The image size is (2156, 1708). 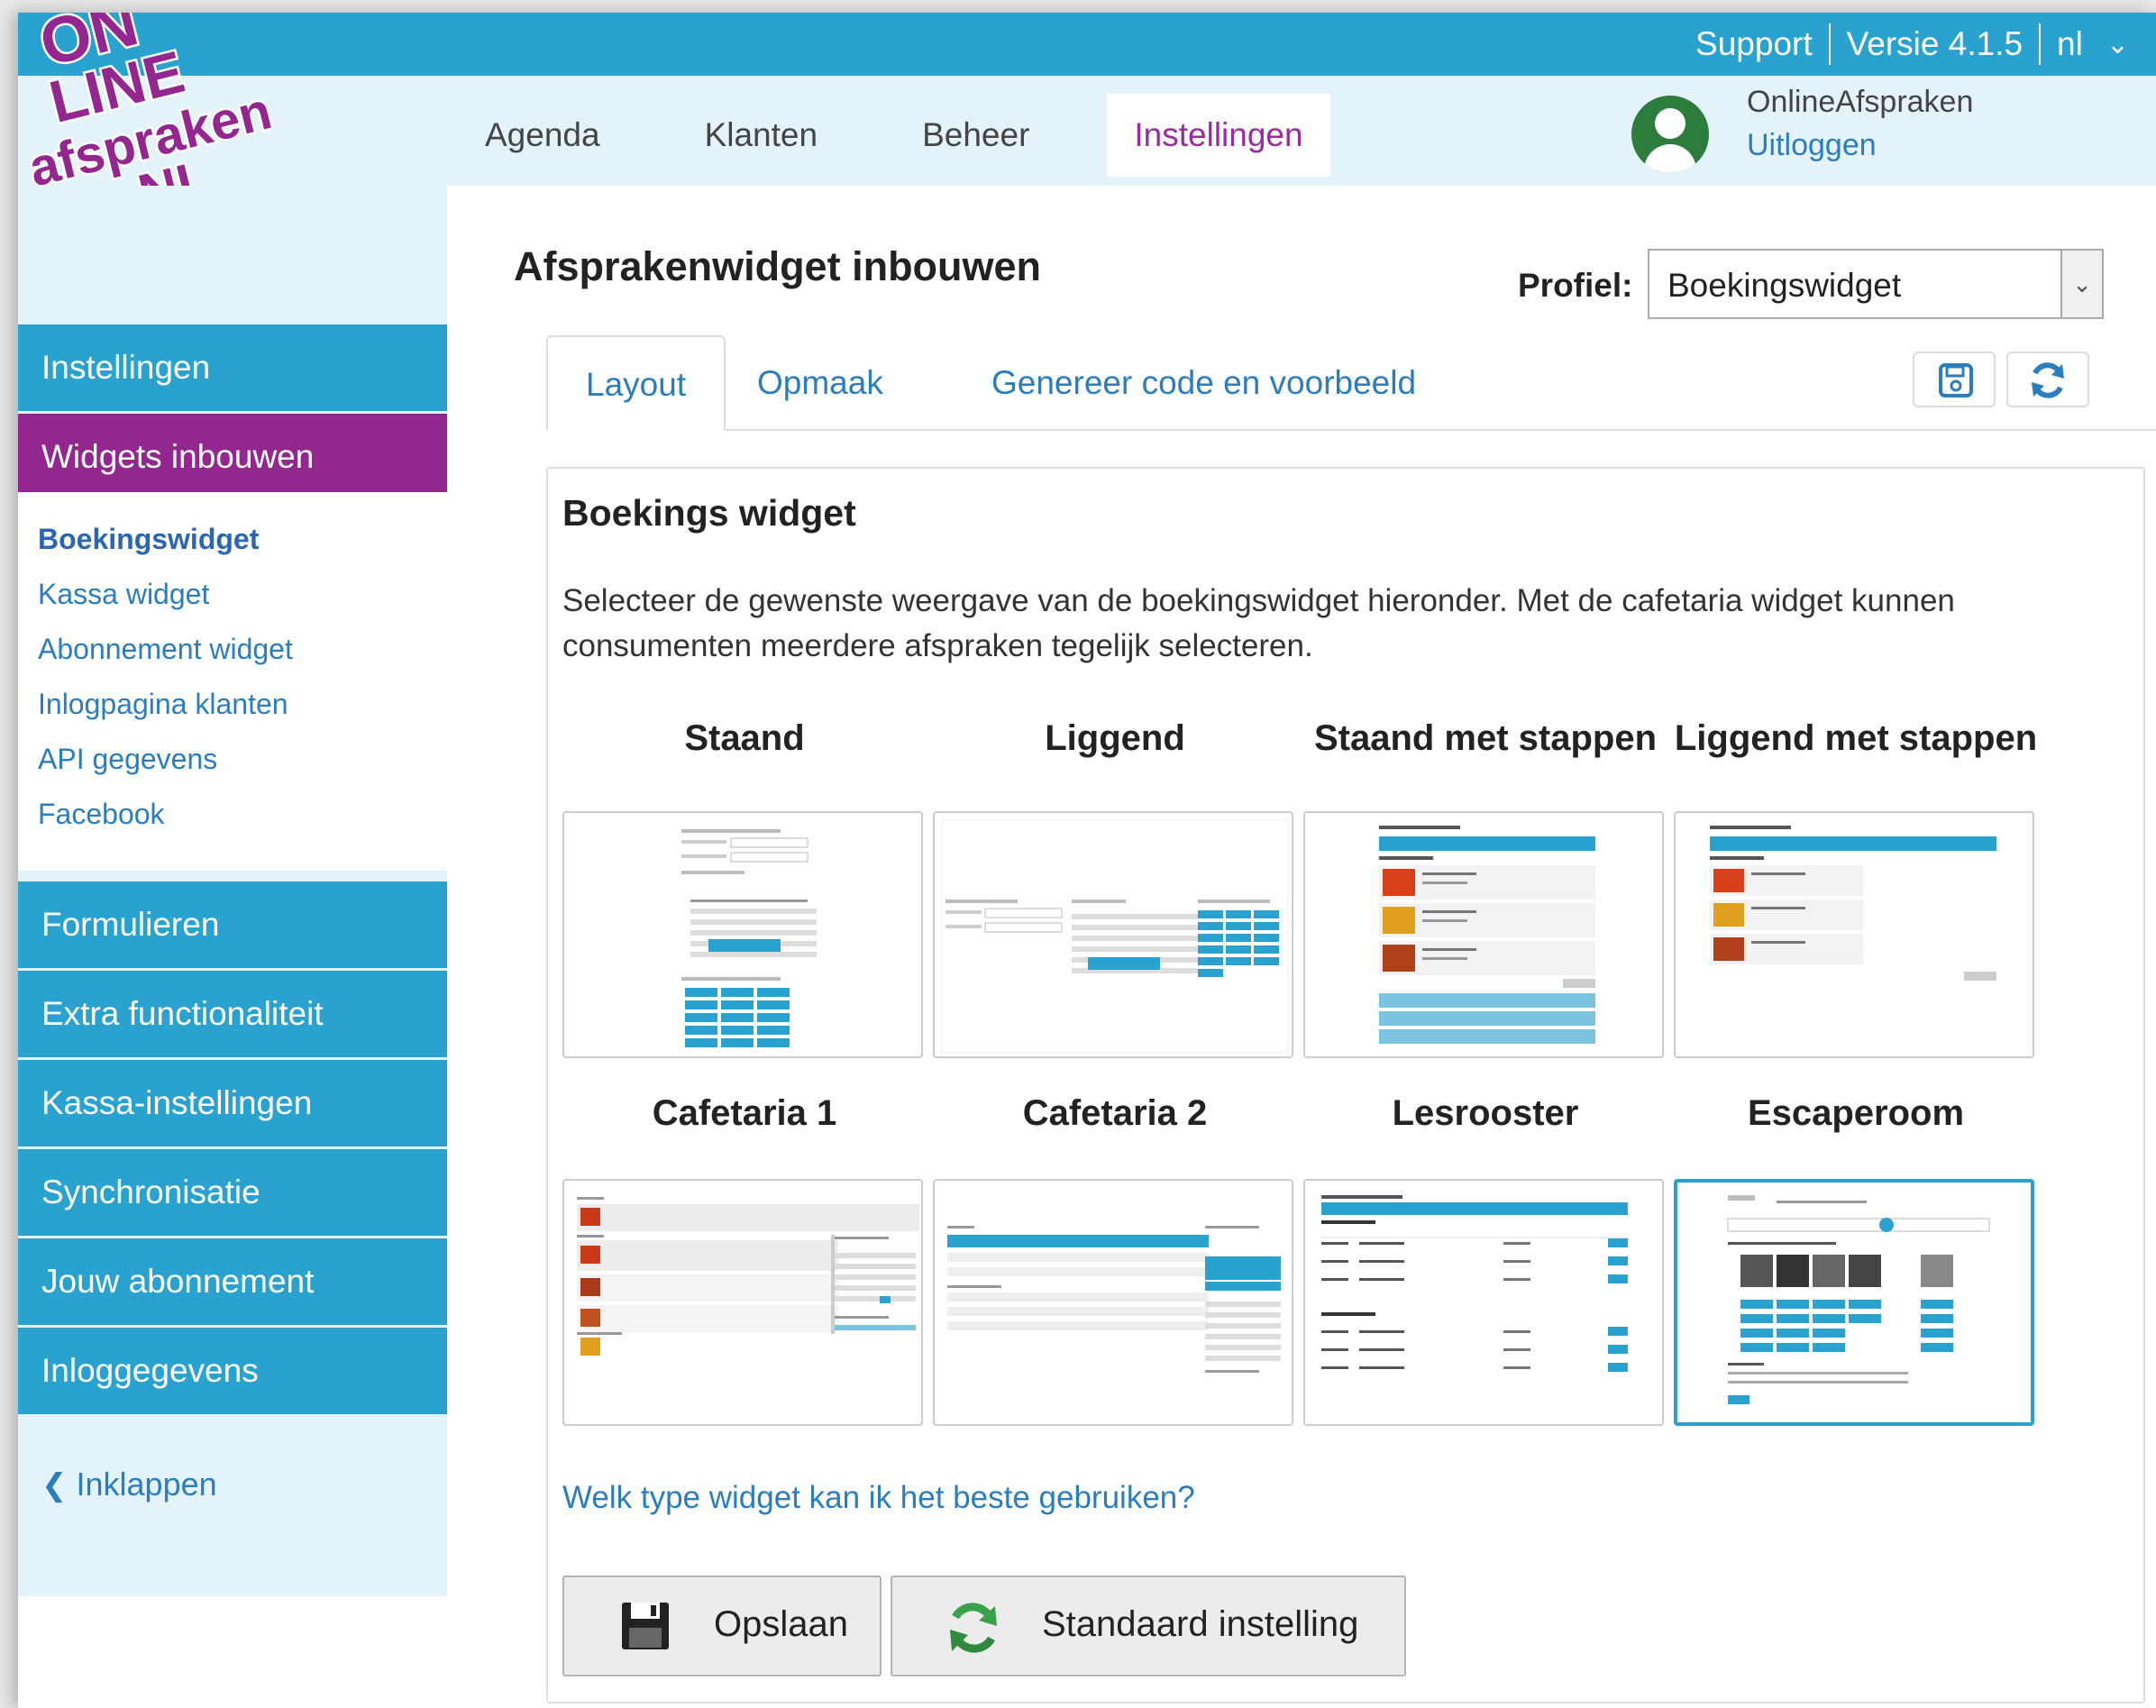 I want to click on logout-link: Uitloggen, so click(x=1812, y=145).